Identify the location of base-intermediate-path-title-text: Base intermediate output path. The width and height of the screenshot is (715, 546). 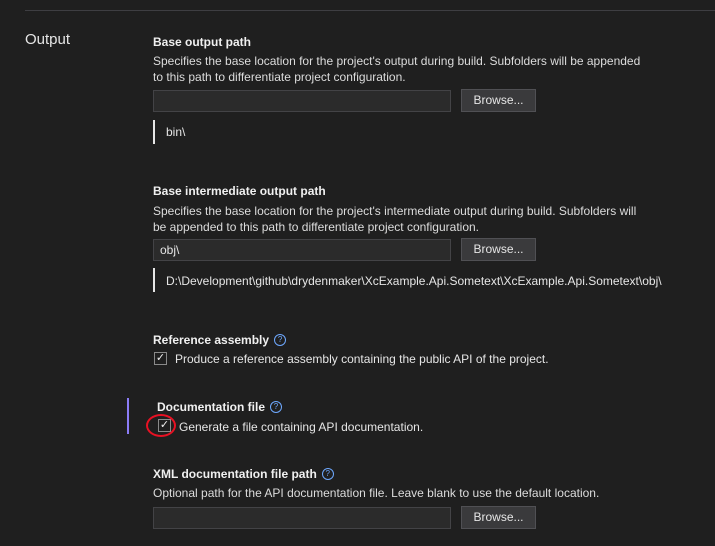
(239, 191).